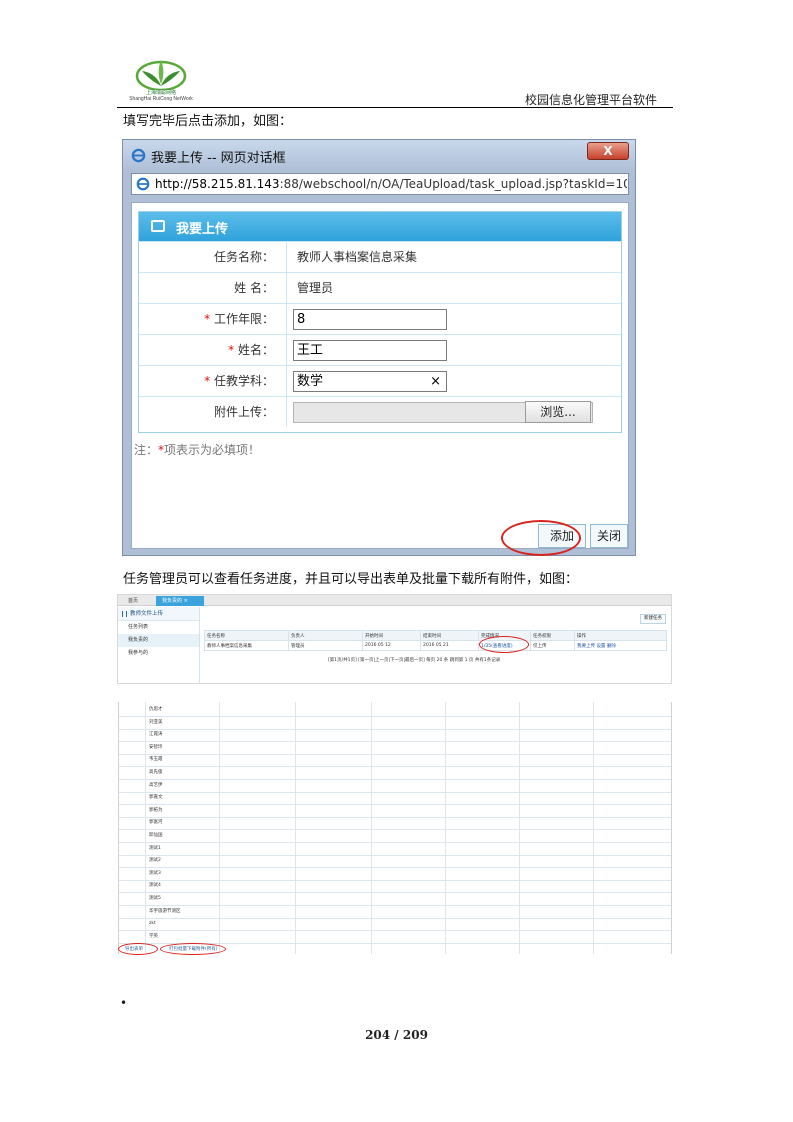  Describe the element at coordinates (213, 257) in the screenshot. I see `field-label: 任务名称：` at that location.